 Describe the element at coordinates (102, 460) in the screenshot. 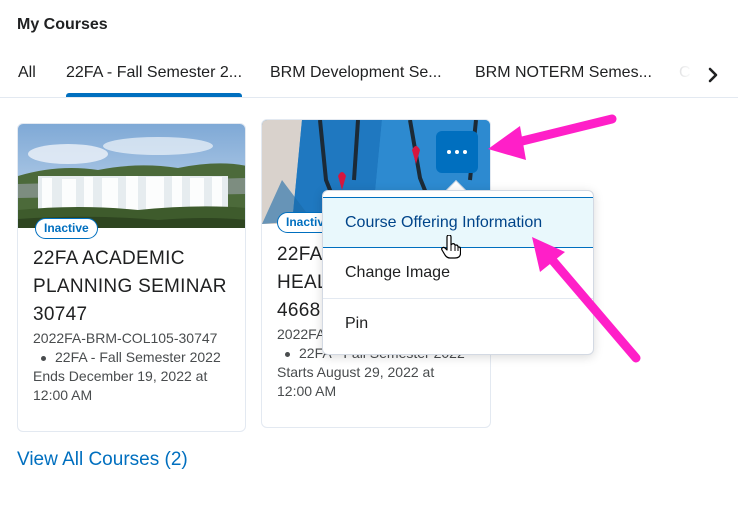

I see `view-all-courses-link: View All Courses (2)` at that location.